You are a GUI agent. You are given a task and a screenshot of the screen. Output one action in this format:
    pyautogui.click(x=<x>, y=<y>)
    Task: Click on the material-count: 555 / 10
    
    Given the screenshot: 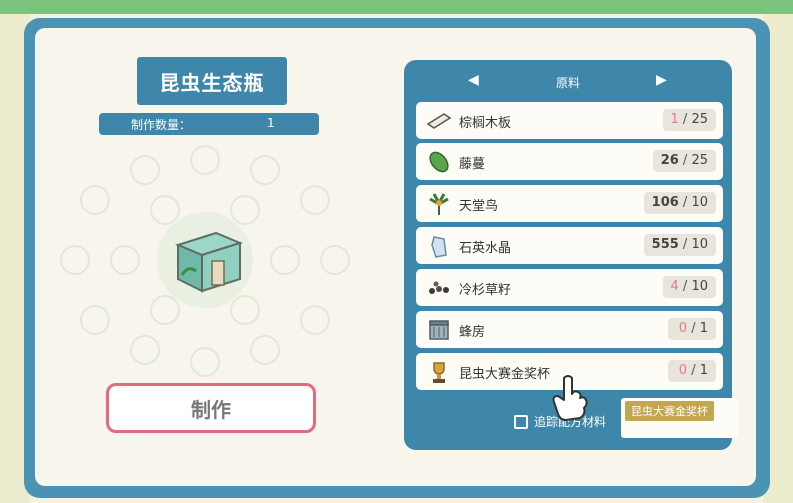 What is the action you would take?
    pyautogui.click(x=679, y=245)
    